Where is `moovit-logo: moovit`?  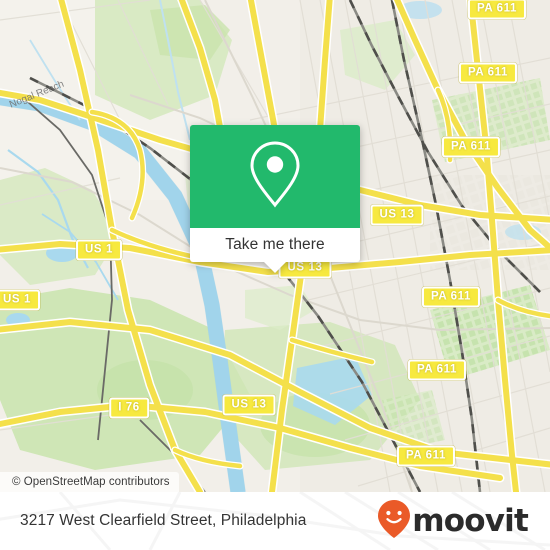
moovit-logo: moovit is located at coordinates (453, 521).